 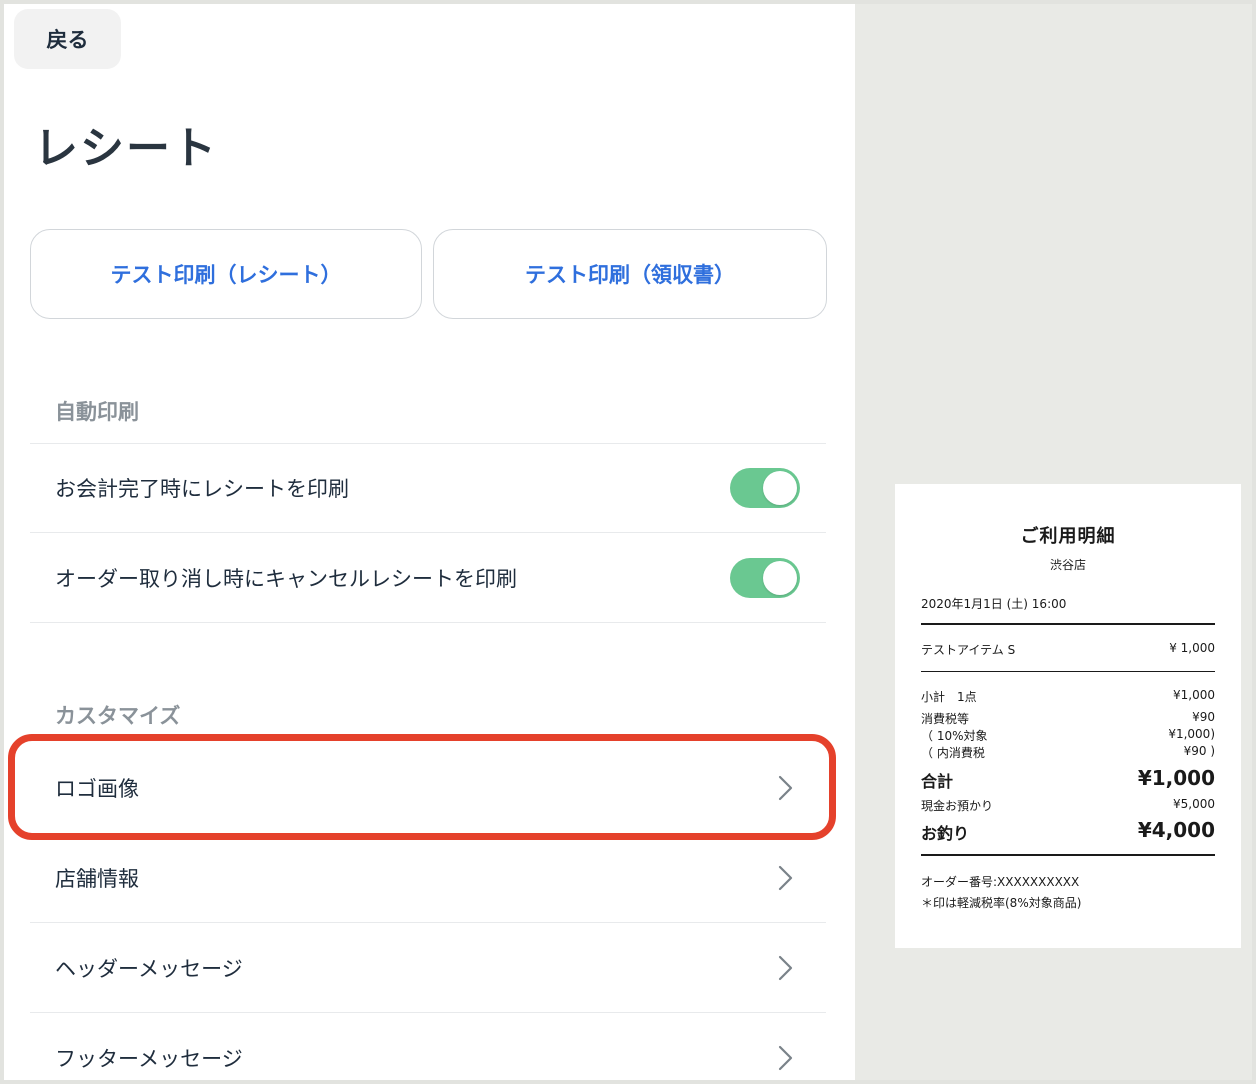 What do you see at coordinates (994, 604) in the screenshot?
I see `receipt-datetime: 2020年1月1日 (土) 16:00` at bounding box center [994, 604].